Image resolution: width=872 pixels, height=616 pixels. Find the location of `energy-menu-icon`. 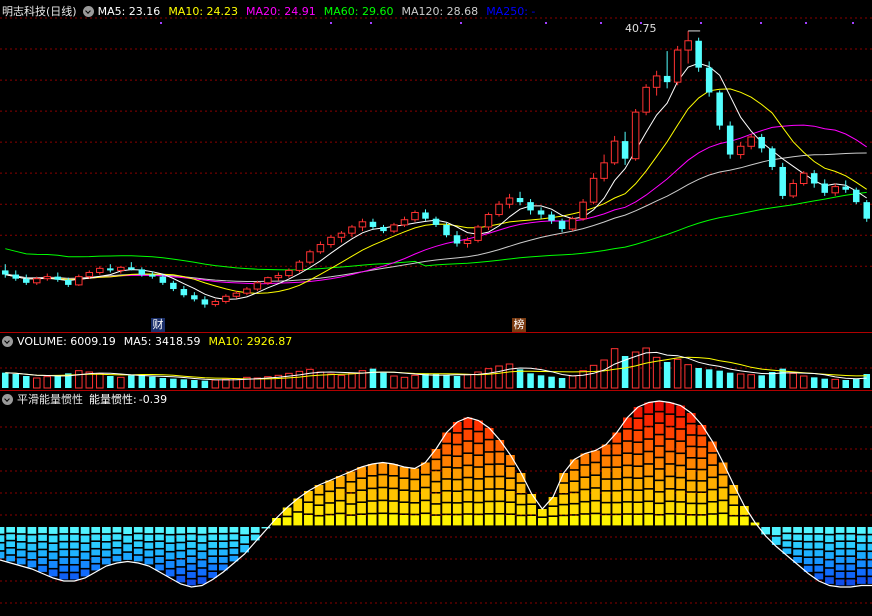

energy-menu-icon is located at coordinates (7, 399).